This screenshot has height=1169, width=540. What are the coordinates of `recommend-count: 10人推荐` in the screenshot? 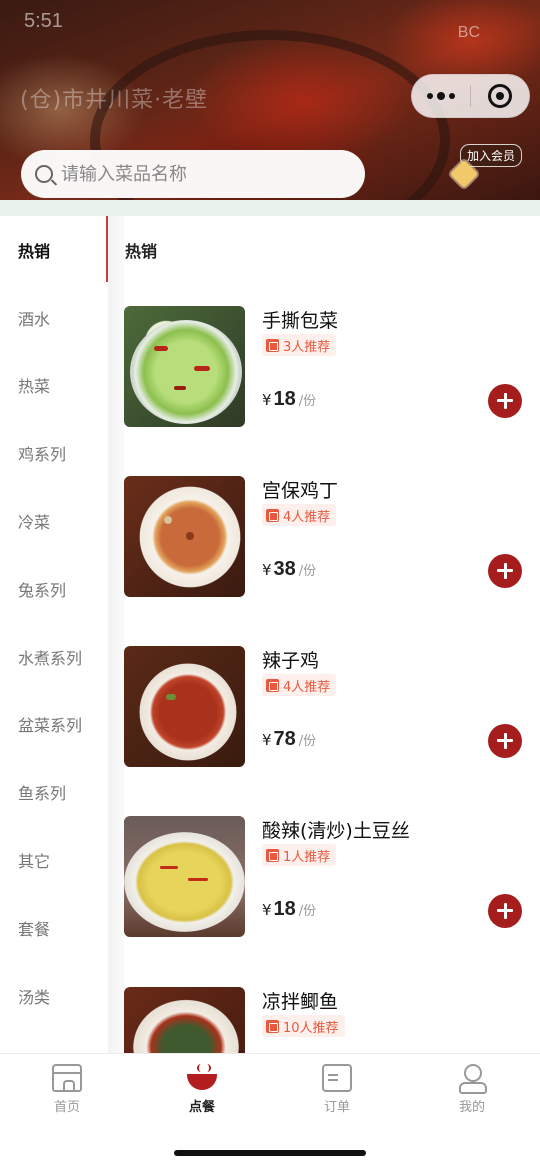 It's located at (311, 1028).